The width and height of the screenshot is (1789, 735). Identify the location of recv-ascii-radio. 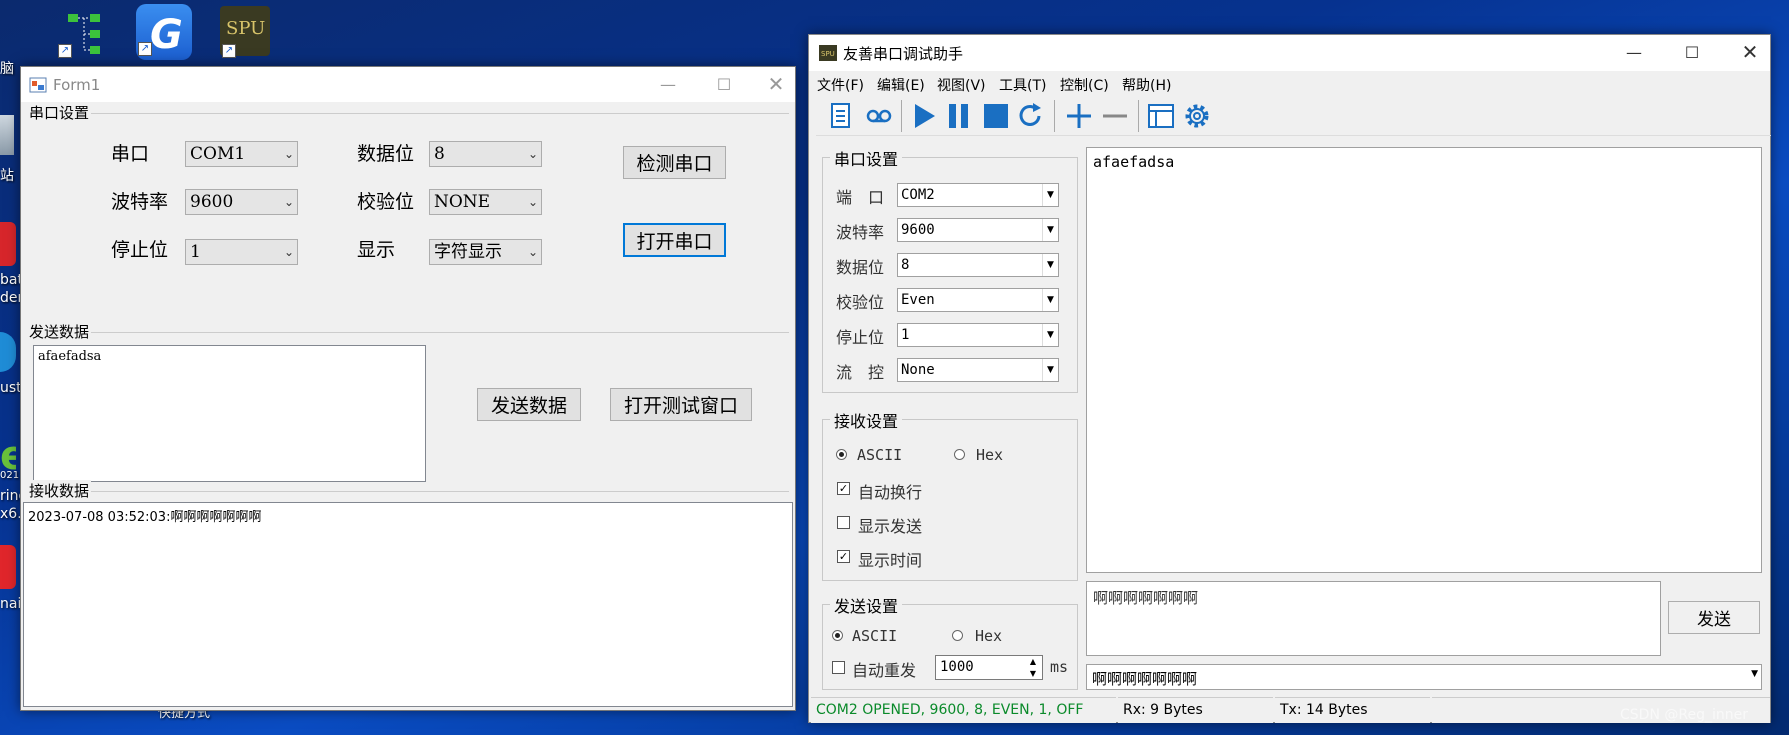
(841, 454).